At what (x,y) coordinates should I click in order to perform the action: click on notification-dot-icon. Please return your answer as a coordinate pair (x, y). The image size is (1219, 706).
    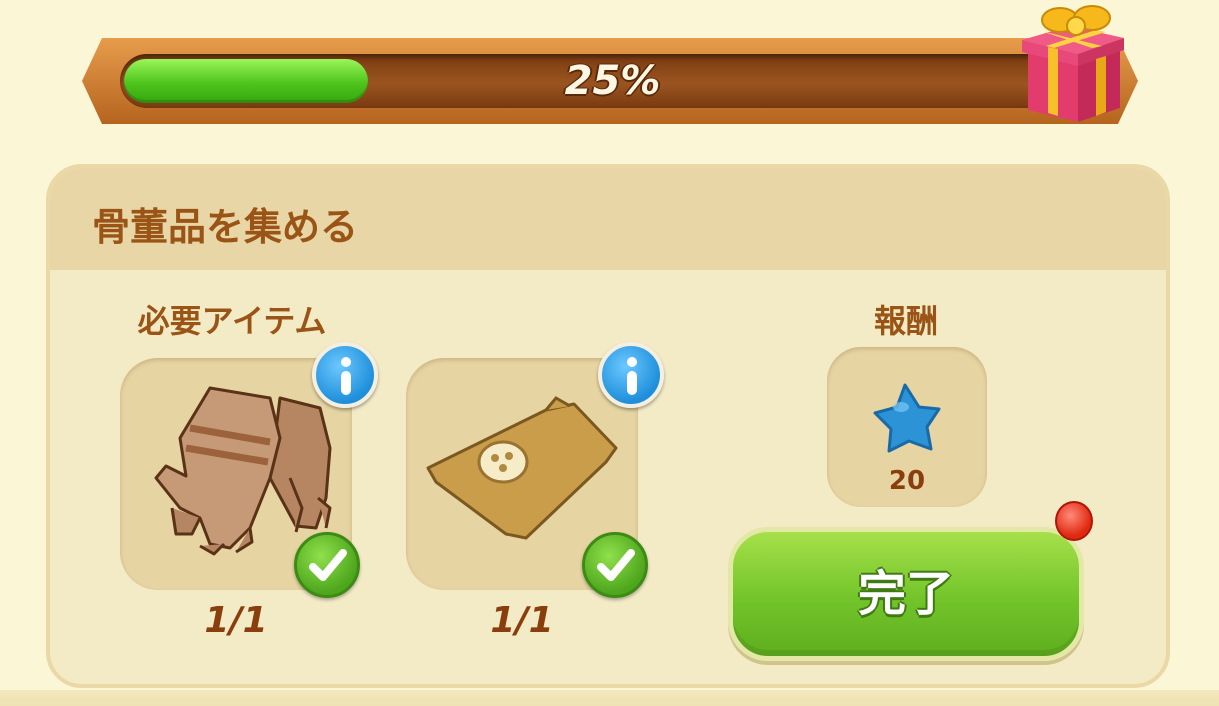
    Looking at the image, I should click on (1074, 521).